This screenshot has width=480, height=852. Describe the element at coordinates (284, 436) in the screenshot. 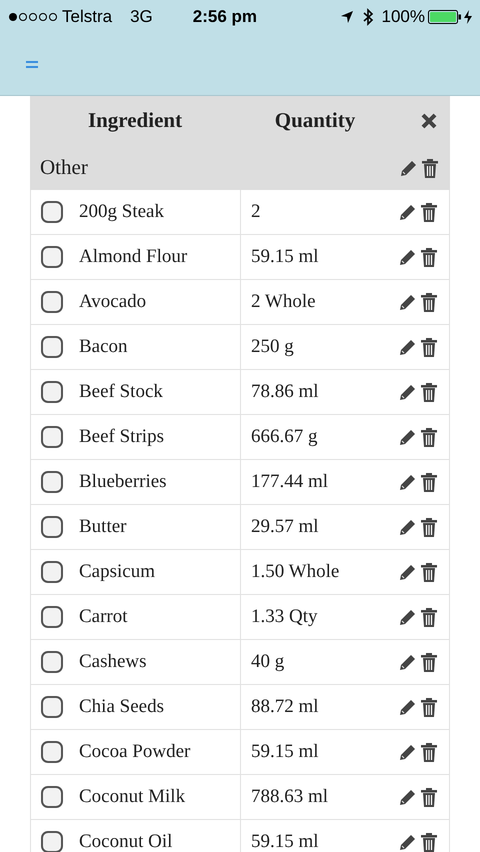

I see `quantity-value: 666.67 g` at that location.